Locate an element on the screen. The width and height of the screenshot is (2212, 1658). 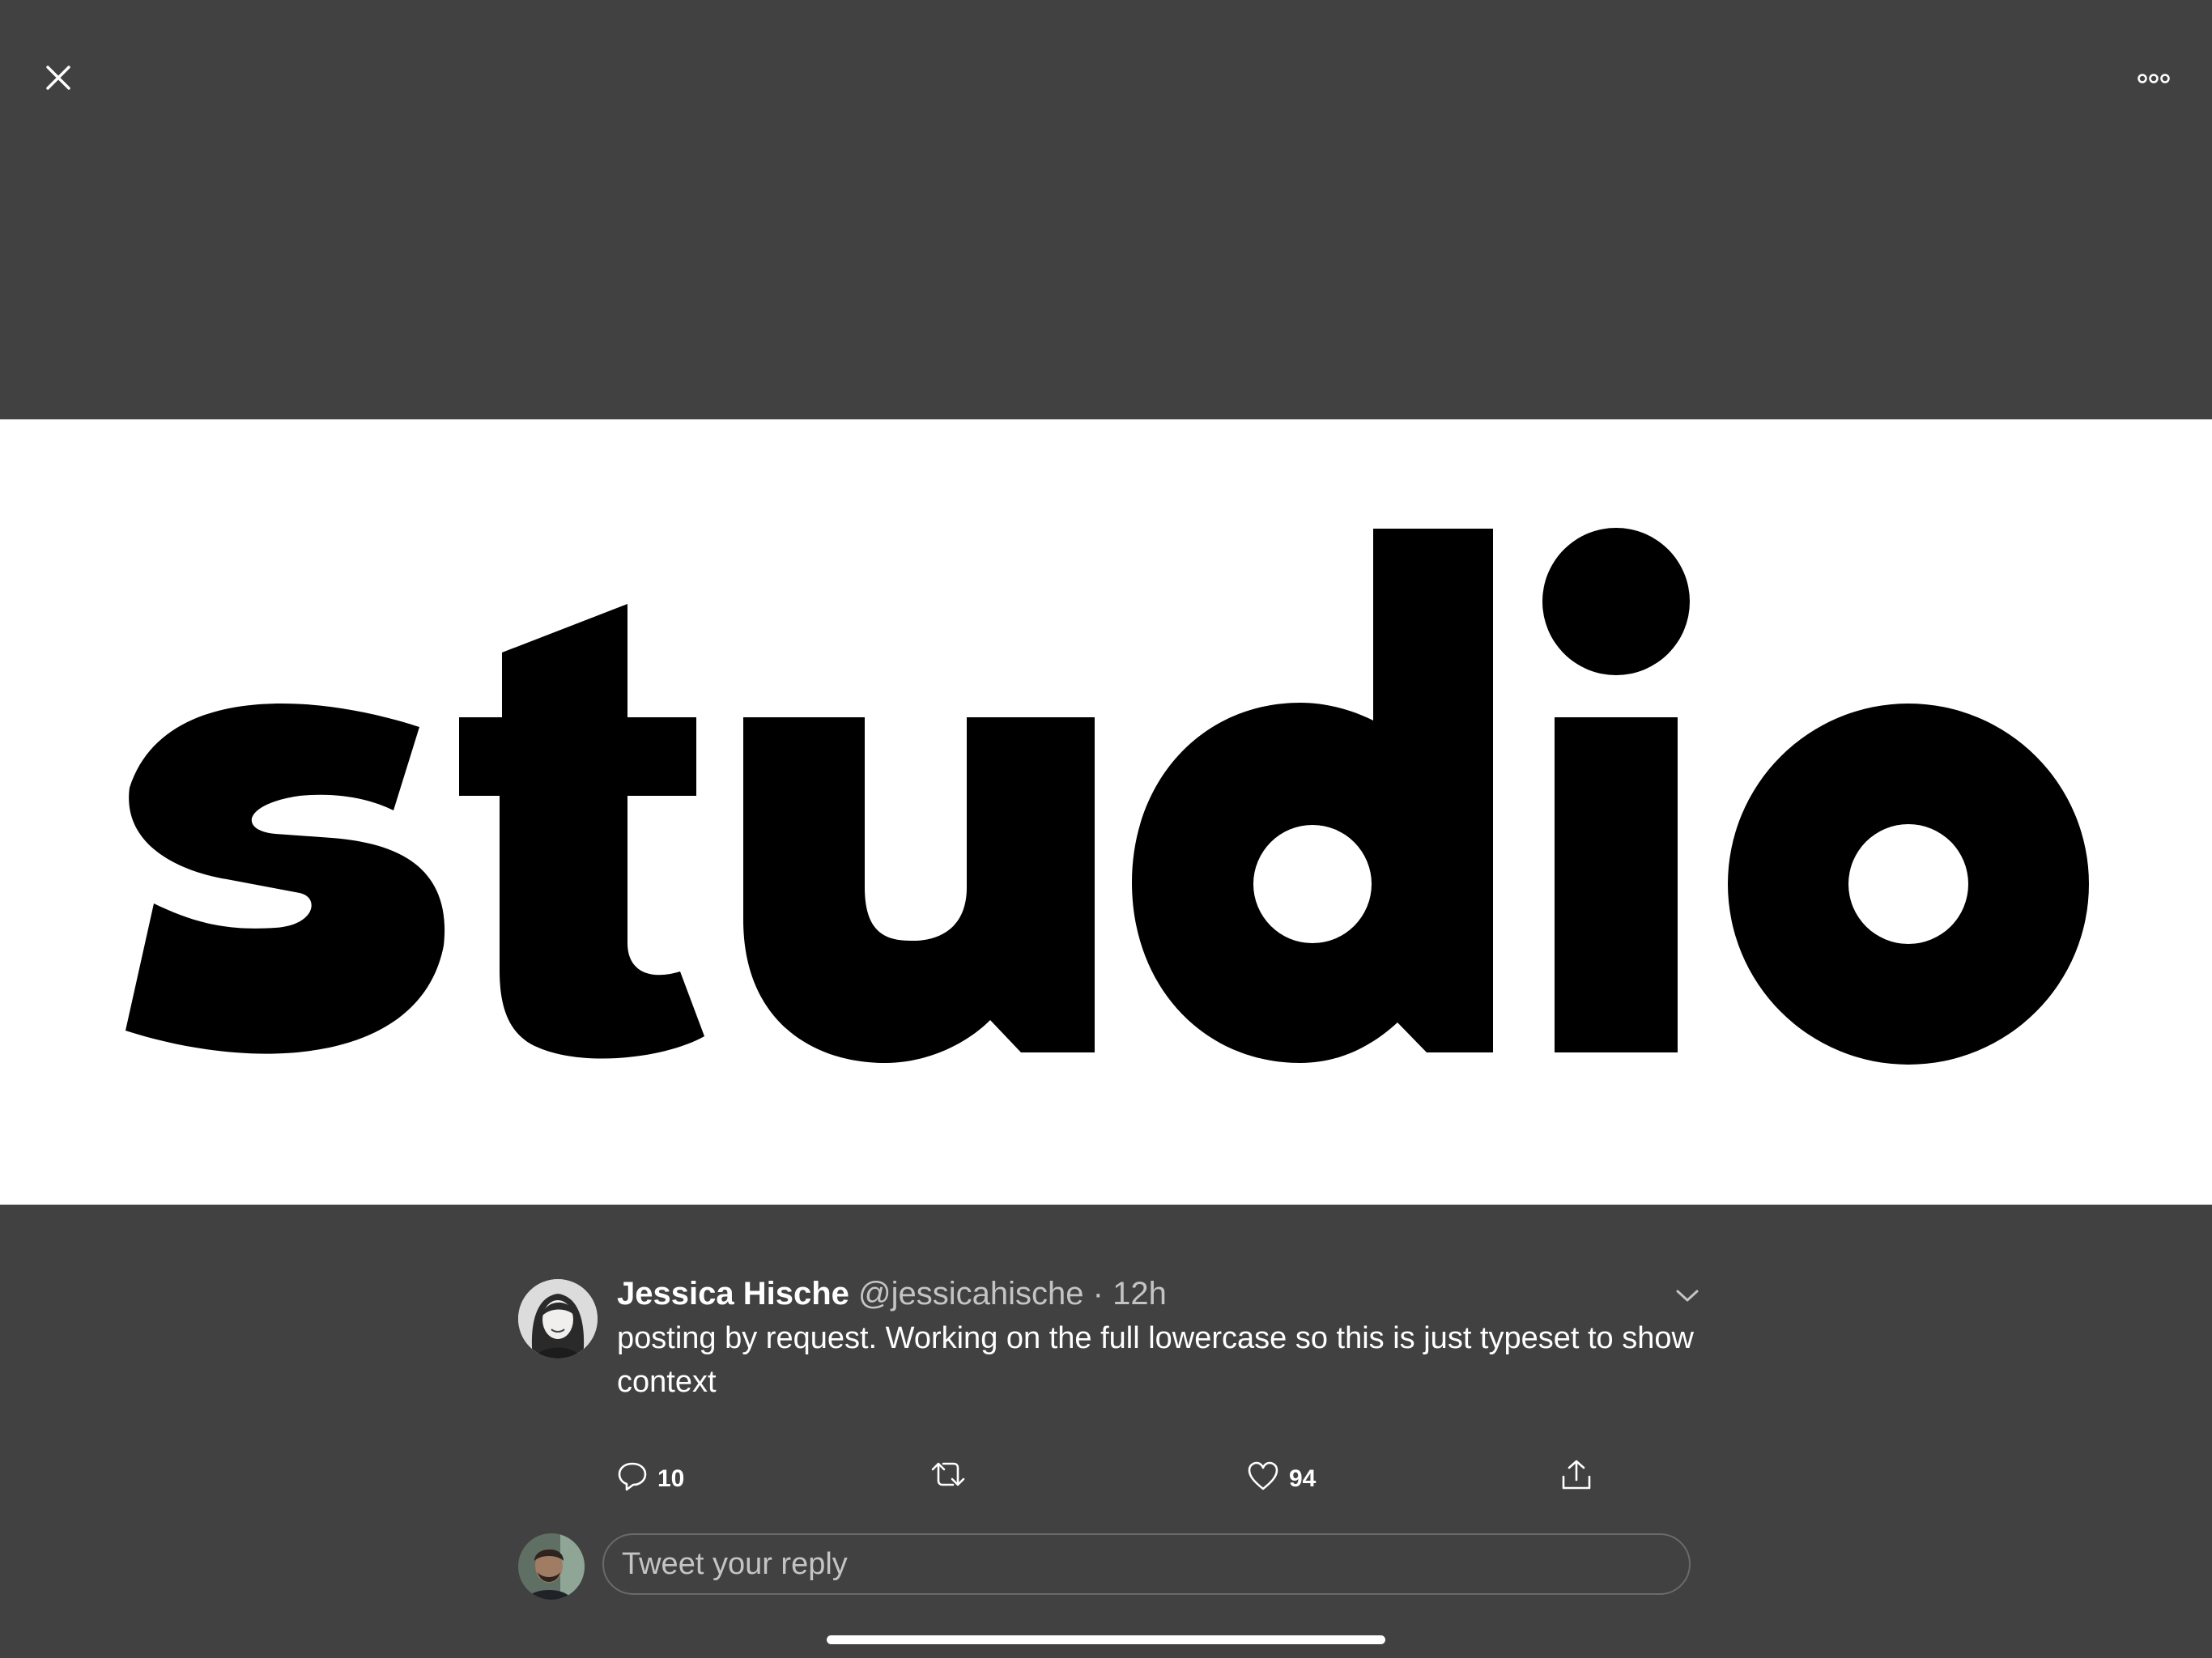
retweet-icon is located at coordinates (948, 1474).